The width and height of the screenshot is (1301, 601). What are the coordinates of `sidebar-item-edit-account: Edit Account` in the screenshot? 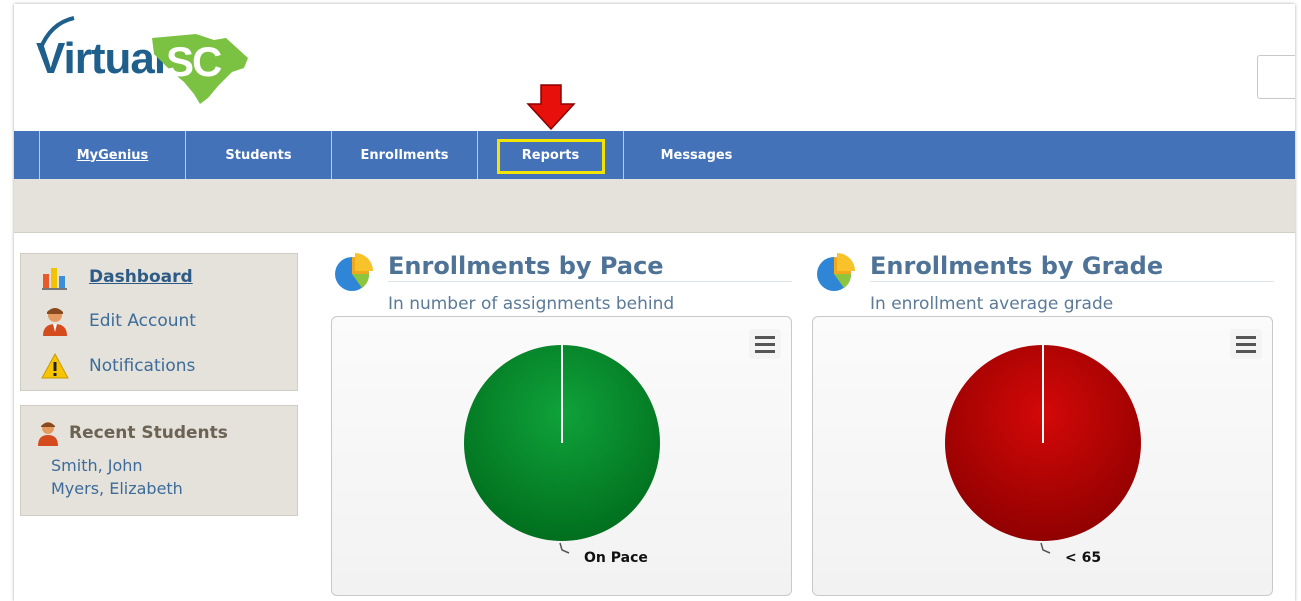 It's located at (118, 321).